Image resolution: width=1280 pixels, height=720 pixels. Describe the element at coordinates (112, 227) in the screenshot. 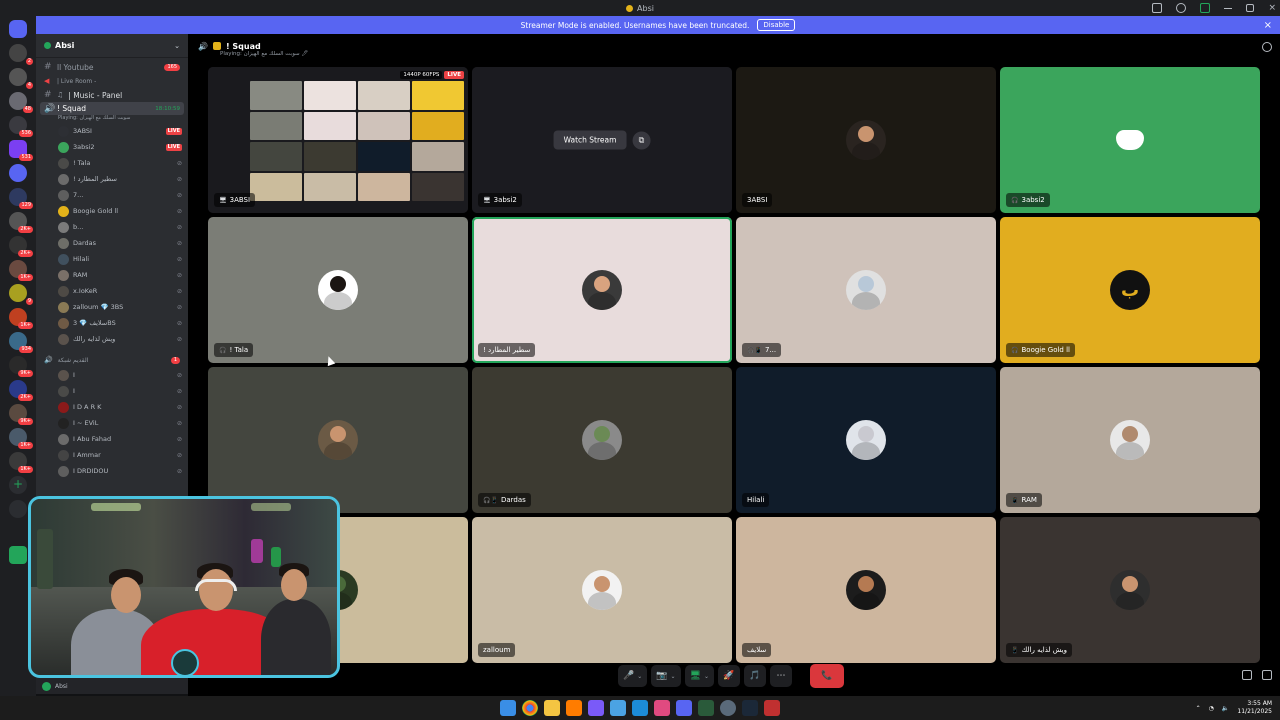

I see `voice-member: b... ⊘` at that location.